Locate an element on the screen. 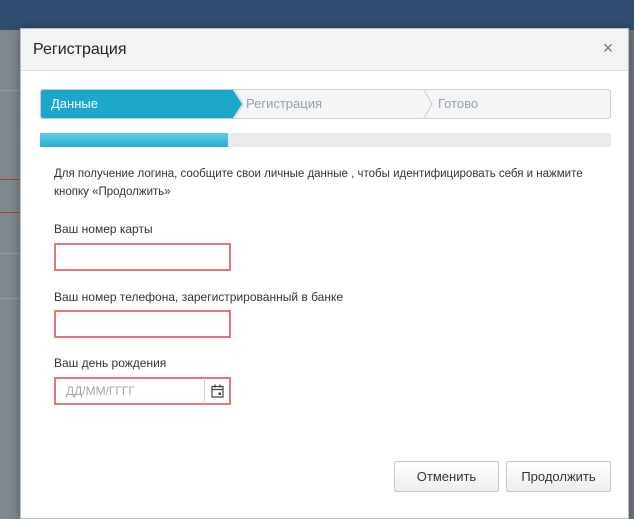 The image size is (634, 519). card-number-input is located at coordinates (142, 257).